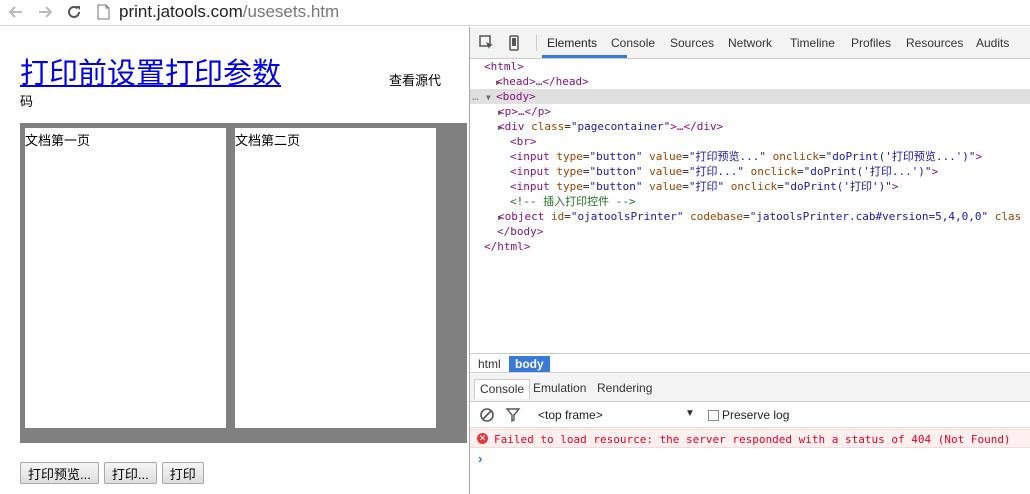  What do you see at coordinates (871, 43) in the screenshot?
I see `tab-profiles: Profiles` at bounding box center [871, 43].